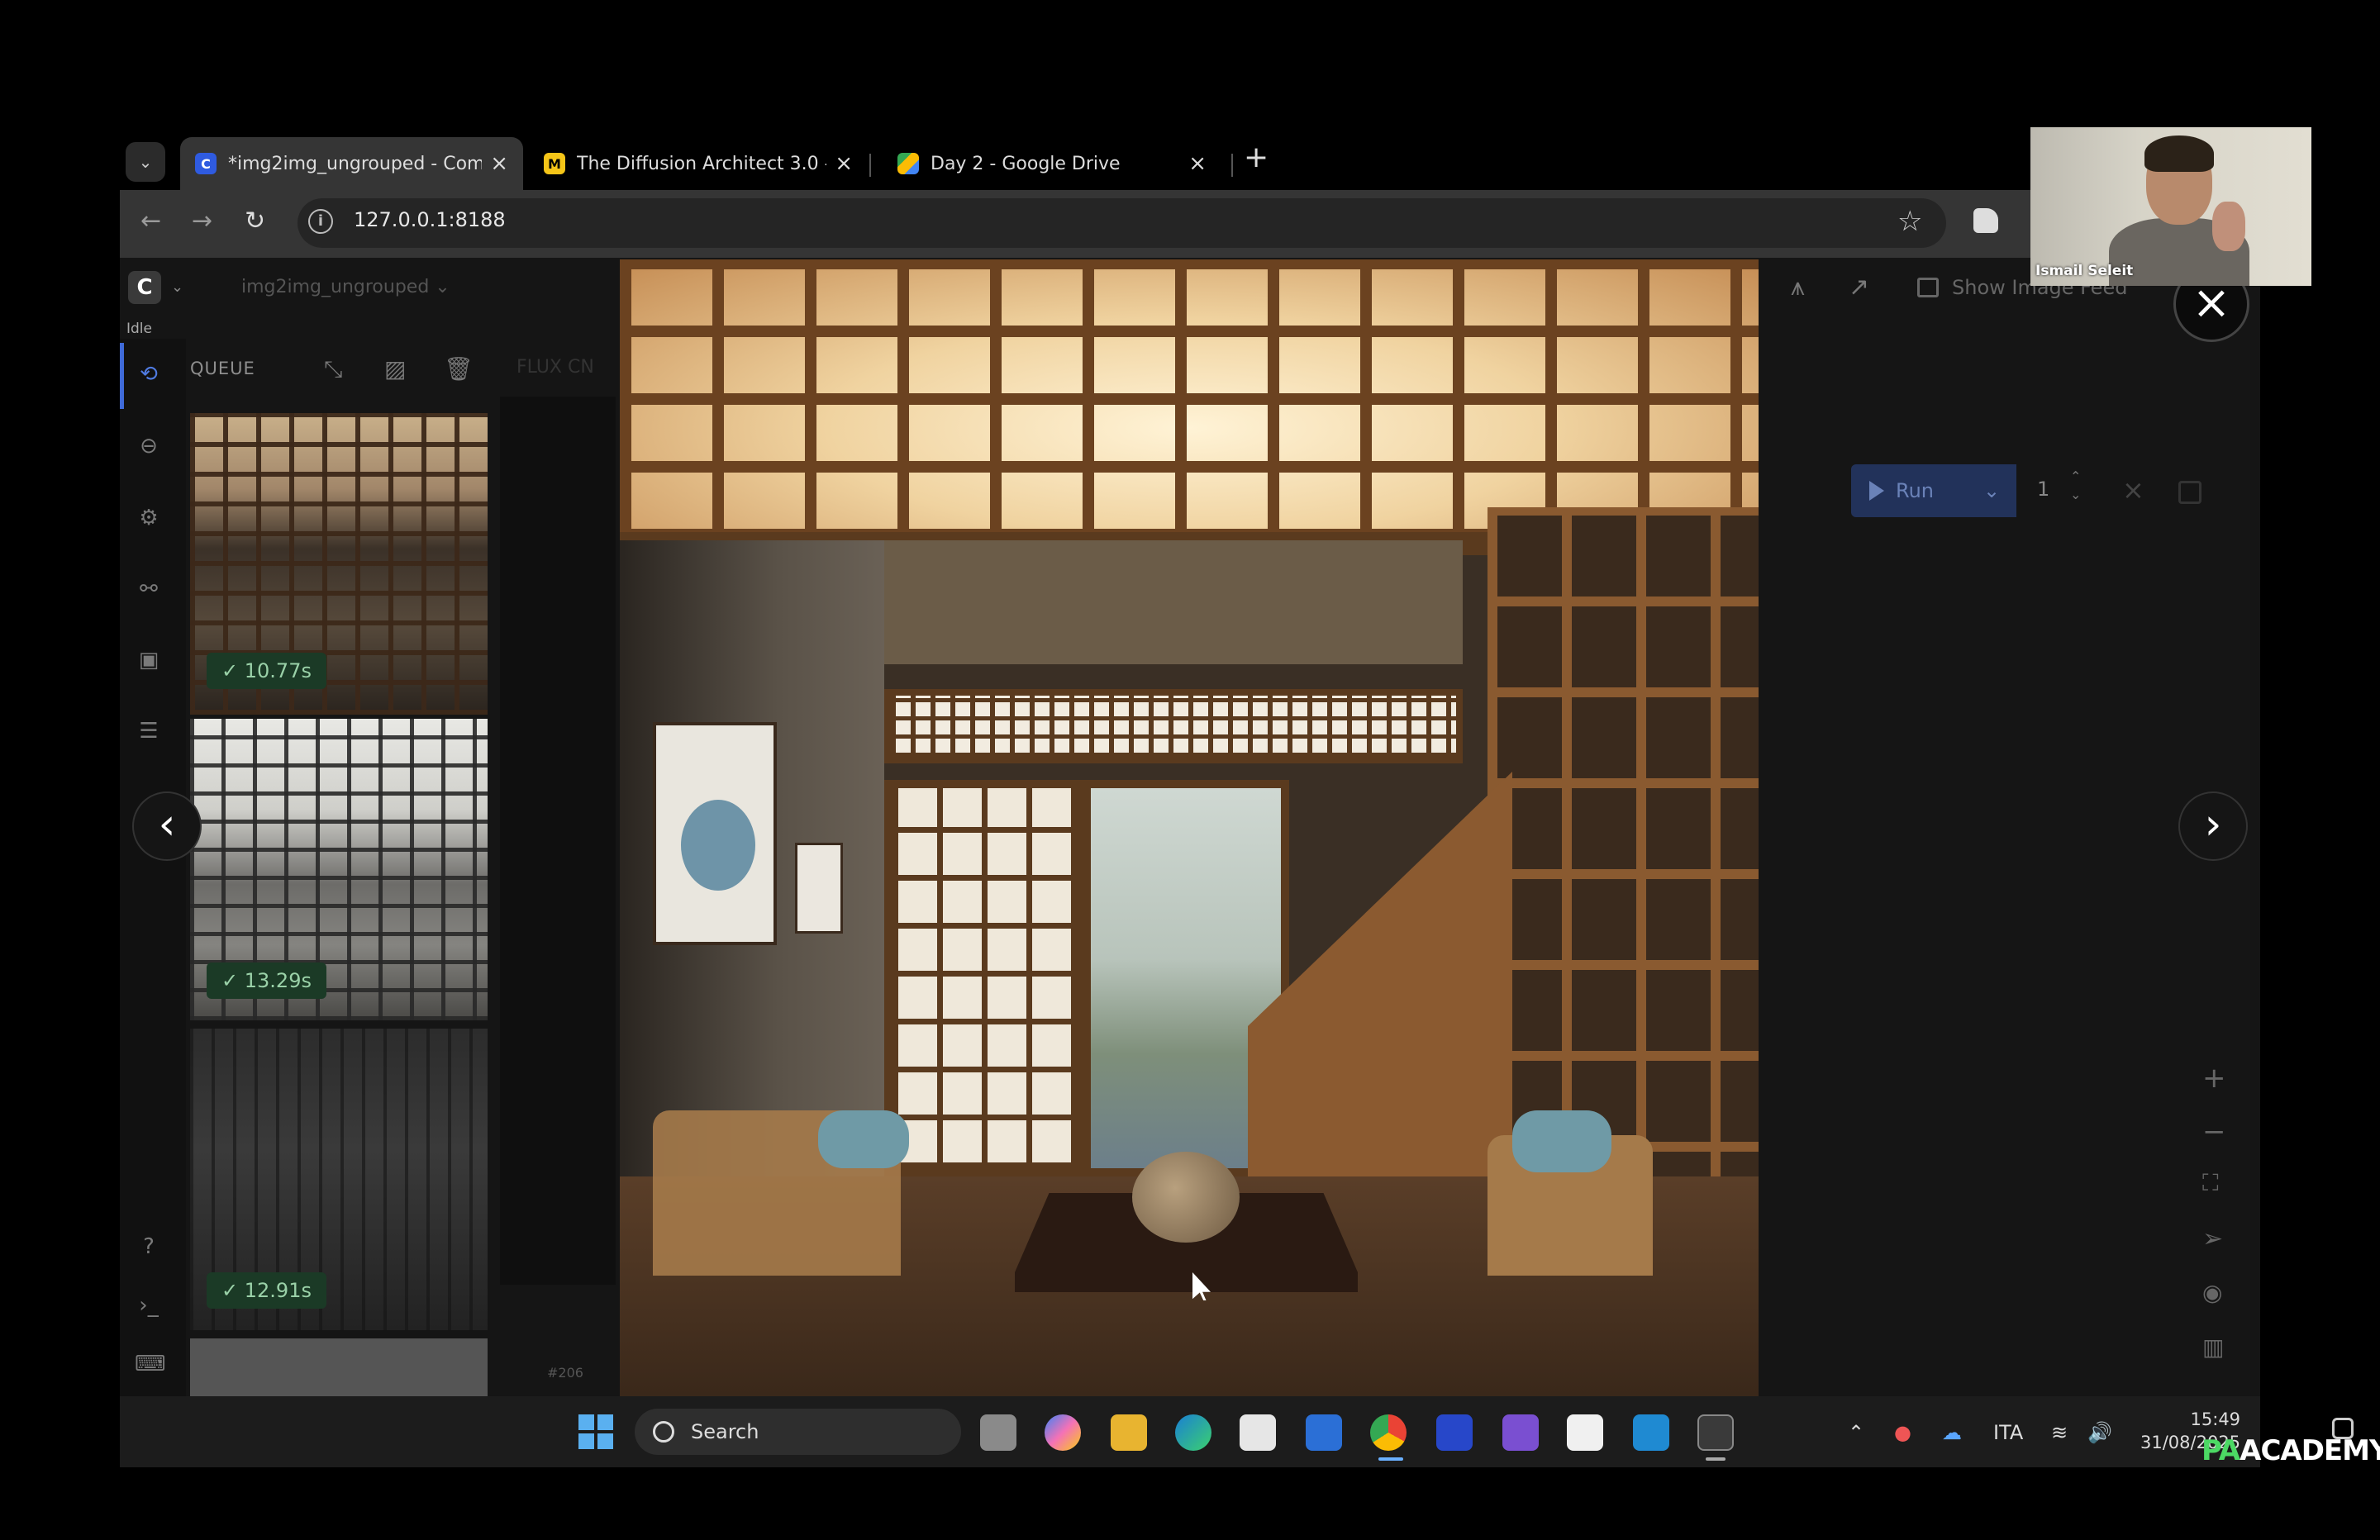 This screenshot has height=1540, width=2380. What do you see at coordinates (798, 1432) in the screenshot?
I see `taskbar-search: Search` at bounding box center [798, 1432].